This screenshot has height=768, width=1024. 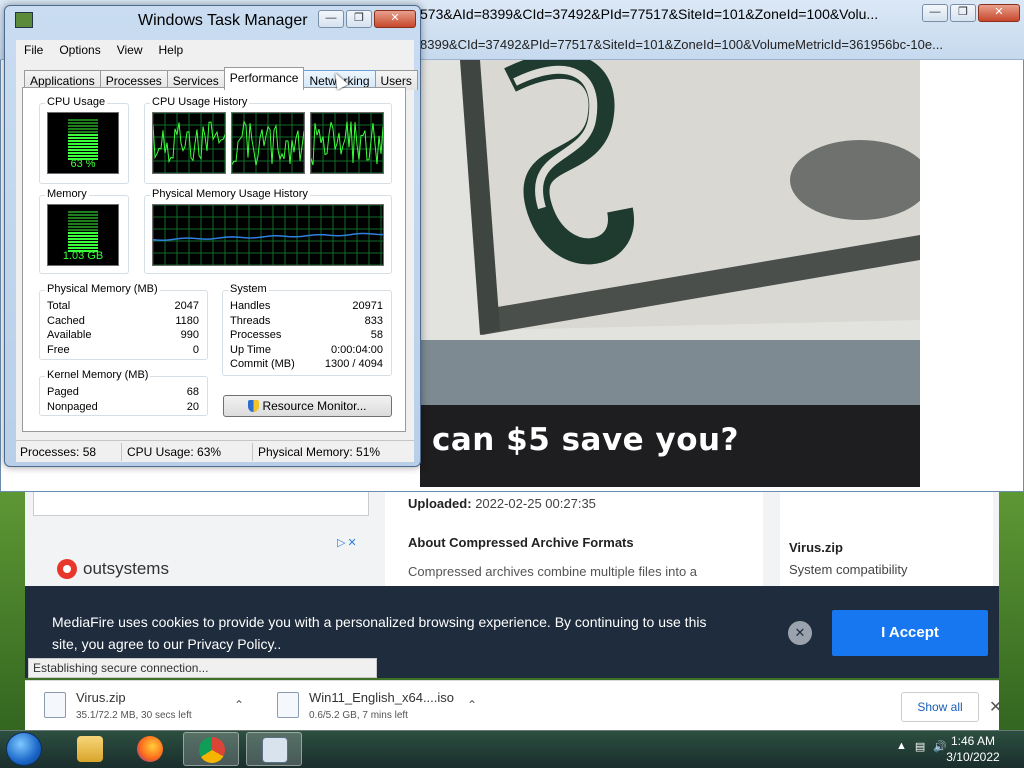 What do you see at coordinates (55, 705) in the screenshot?
I see `download-progress-icon` at bounding box center [55, 705].